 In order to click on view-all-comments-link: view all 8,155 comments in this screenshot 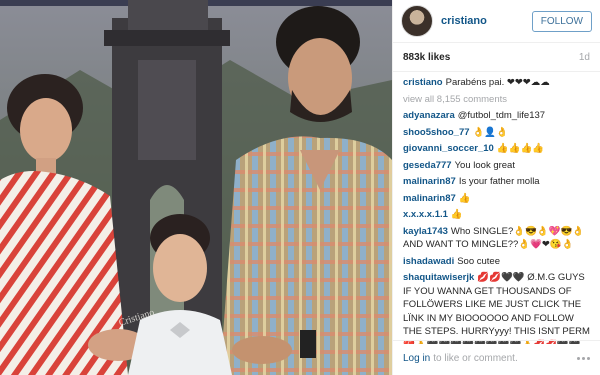, I will do `click(496, 100)`.